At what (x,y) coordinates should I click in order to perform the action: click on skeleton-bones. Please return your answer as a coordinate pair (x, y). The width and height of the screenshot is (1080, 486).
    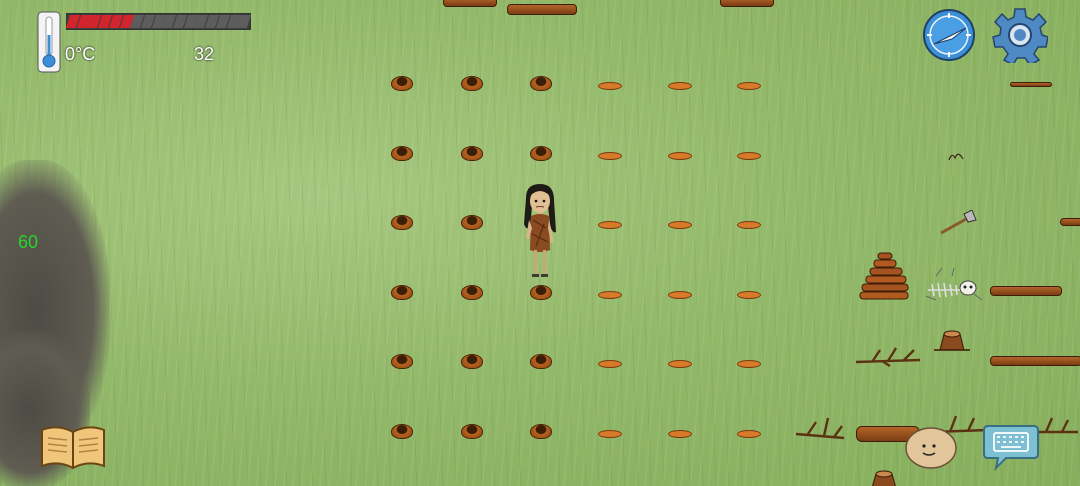
    Looking at the image, I should click on (955, 284).